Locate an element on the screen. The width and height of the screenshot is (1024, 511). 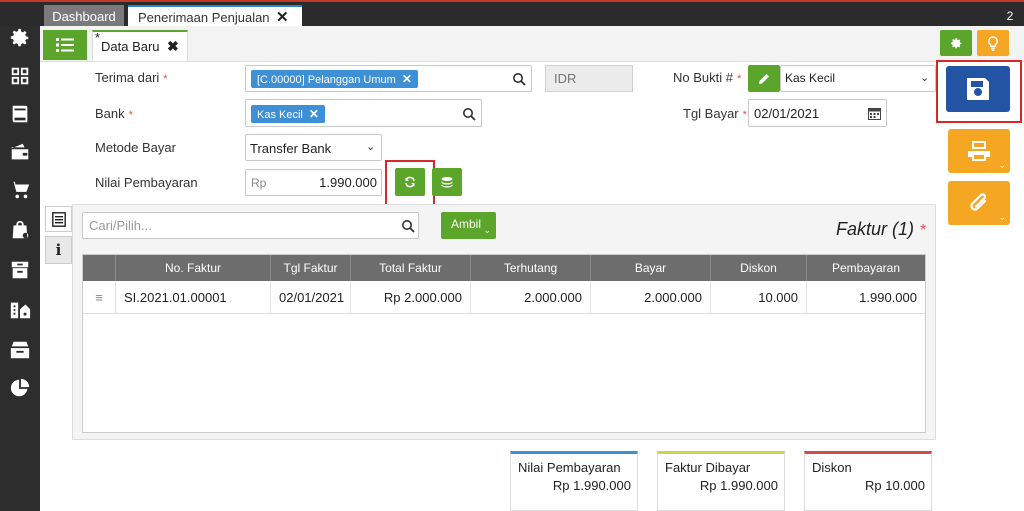
modified-indicator: * is located at coordinates (98, 37).